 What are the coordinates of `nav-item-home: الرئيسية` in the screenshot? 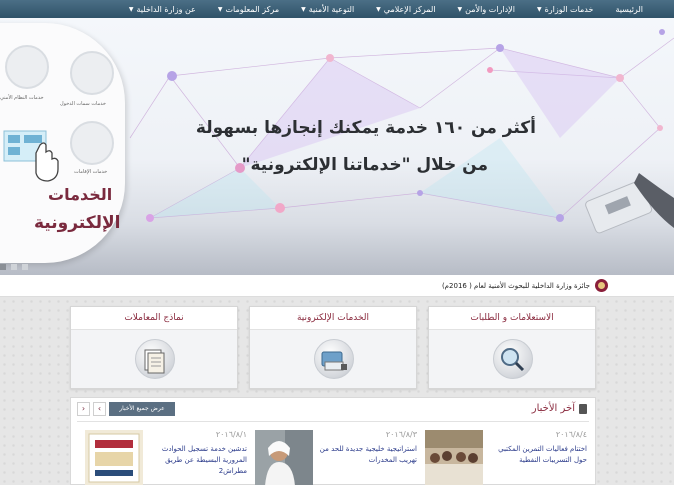 It's located at (629, 9).